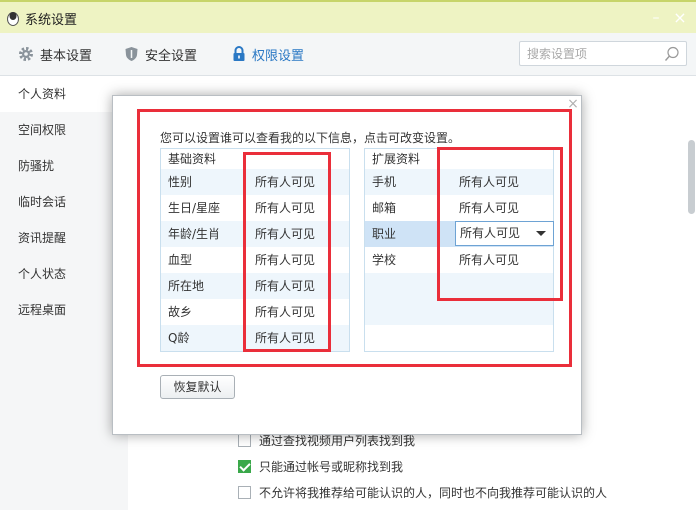  I want to click on tab-security-settings: 安全设置, so click(160, 54).